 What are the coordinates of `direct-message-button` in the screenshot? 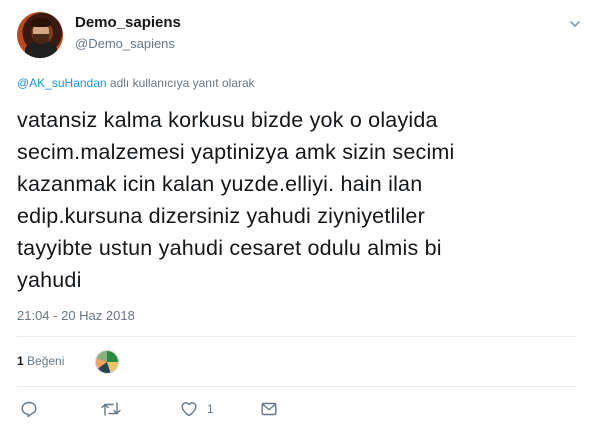 It's located at (269, 409).